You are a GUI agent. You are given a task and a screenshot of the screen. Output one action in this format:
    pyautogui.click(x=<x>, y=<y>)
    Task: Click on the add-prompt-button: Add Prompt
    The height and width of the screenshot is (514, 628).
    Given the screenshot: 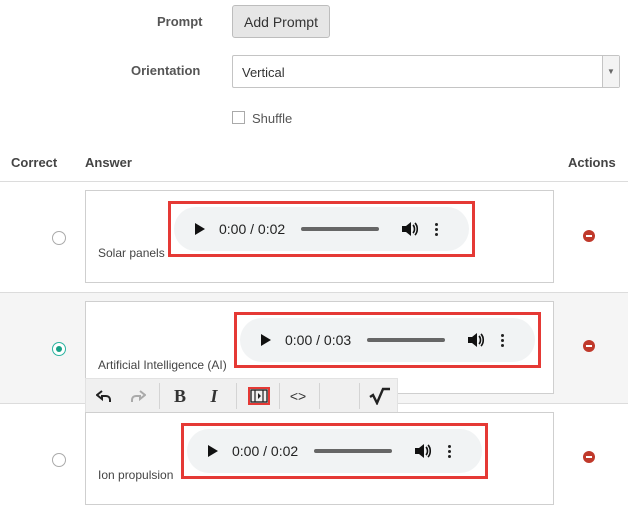 What is the action you would take?
    pyautogui.click(x=281, y=21)
    